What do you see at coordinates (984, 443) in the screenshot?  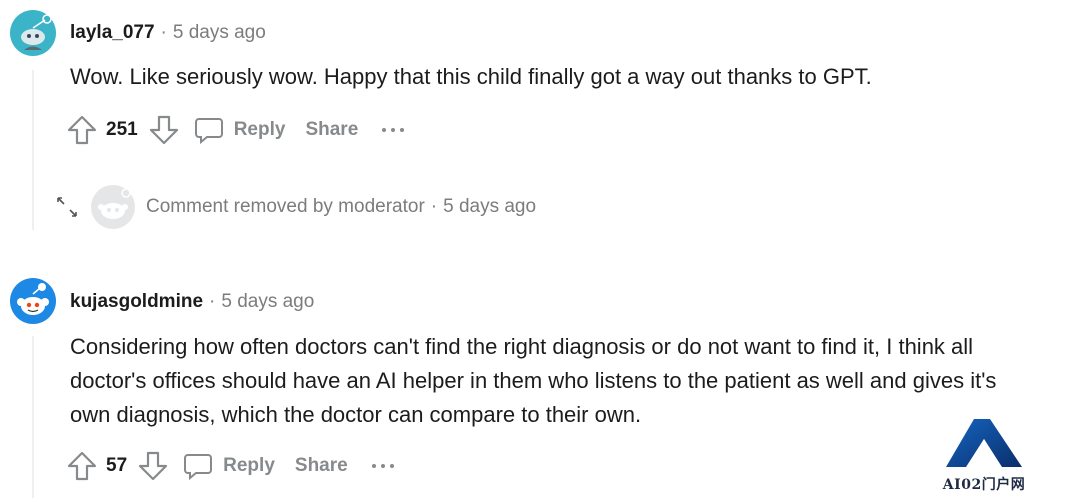 I see `watermark-logo-icon` at bounding box center [984, 443].